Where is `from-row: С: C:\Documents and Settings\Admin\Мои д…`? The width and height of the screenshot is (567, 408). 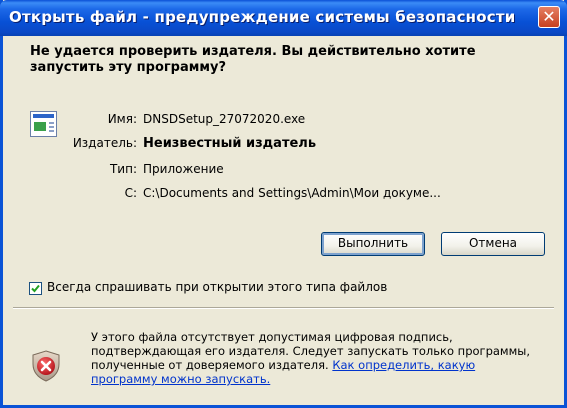
from-row: С: C:\Documents and Settings\Admin\Мои д… is located at coordinates (285, 195).